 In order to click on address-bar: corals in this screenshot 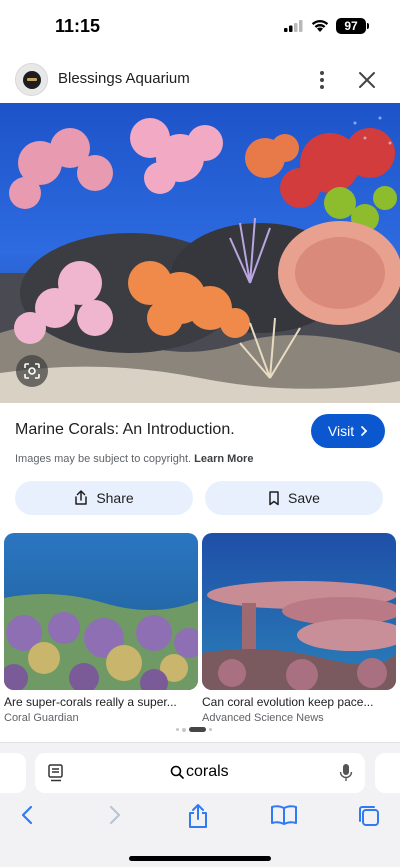, I will do `click(200, 773)`.